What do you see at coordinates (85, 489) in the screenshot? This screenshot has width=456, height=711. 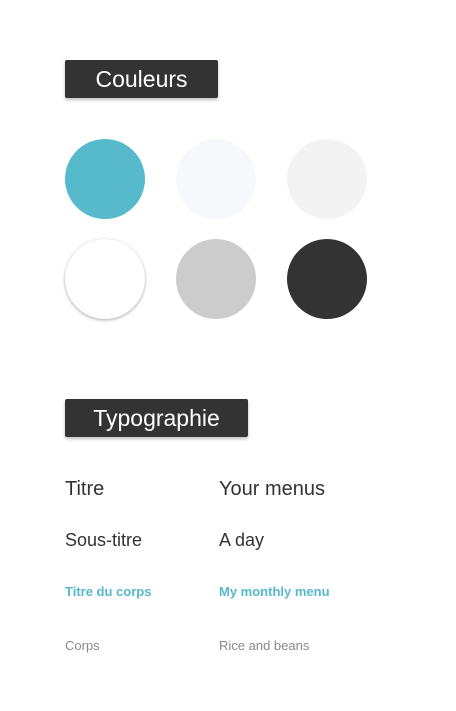 I see `typo-title-label: Titre` at bounding box center [85, 489].